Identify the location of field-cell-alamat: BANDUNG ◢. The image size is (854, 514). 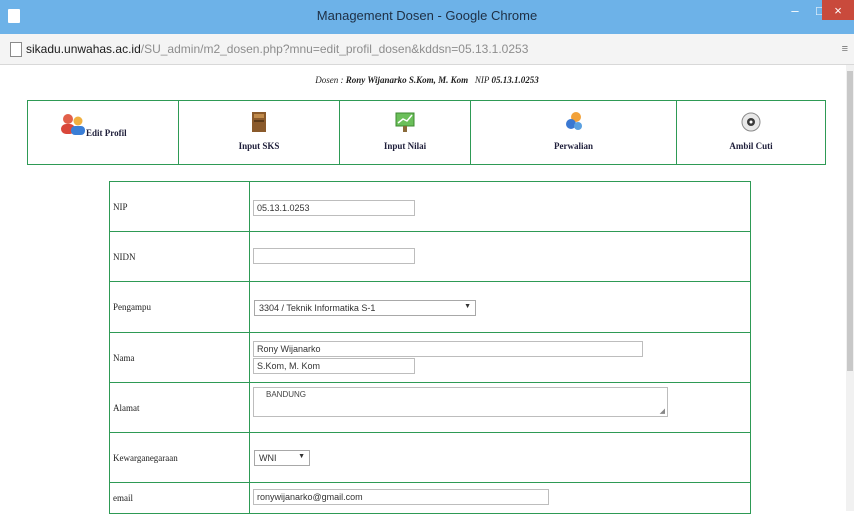
(500, 407).